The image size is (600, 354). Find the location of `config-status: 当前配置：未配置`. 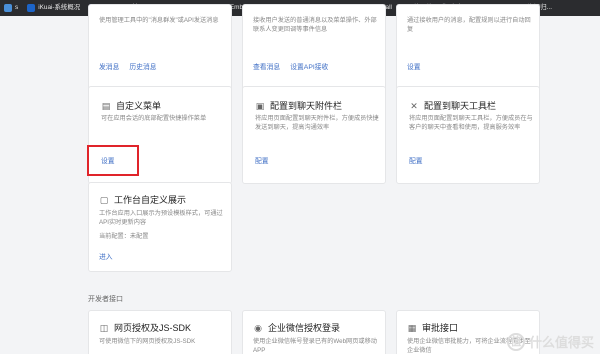

config-status: 当前配置：未配置 is located at coordinates (124, 236).